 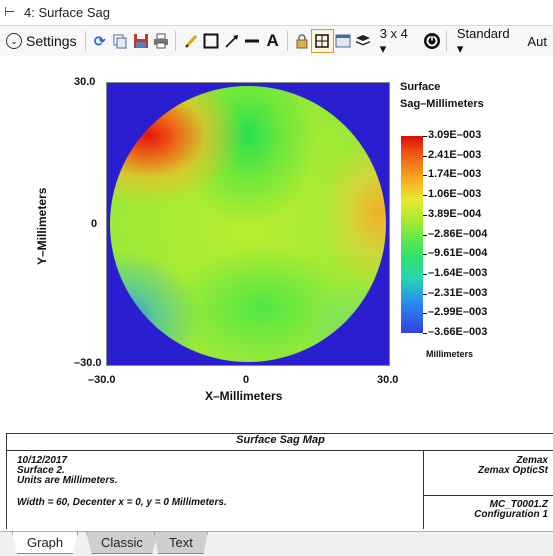 What do you see at coordinates (231, 41) in the screenshot?
I see `arrow-icon` at bounding box center [231, 41].